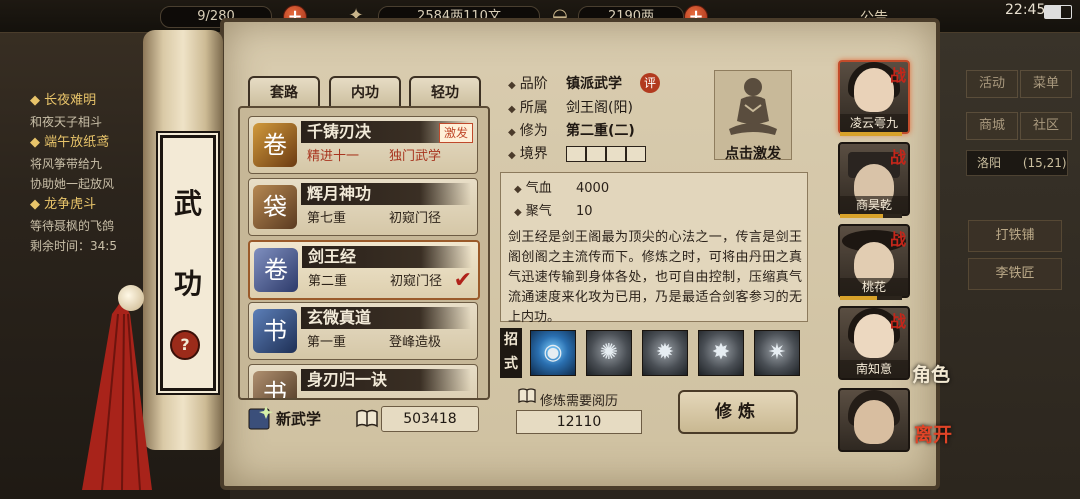  I want to click on activated-badge: 激发, so click(455, 133).